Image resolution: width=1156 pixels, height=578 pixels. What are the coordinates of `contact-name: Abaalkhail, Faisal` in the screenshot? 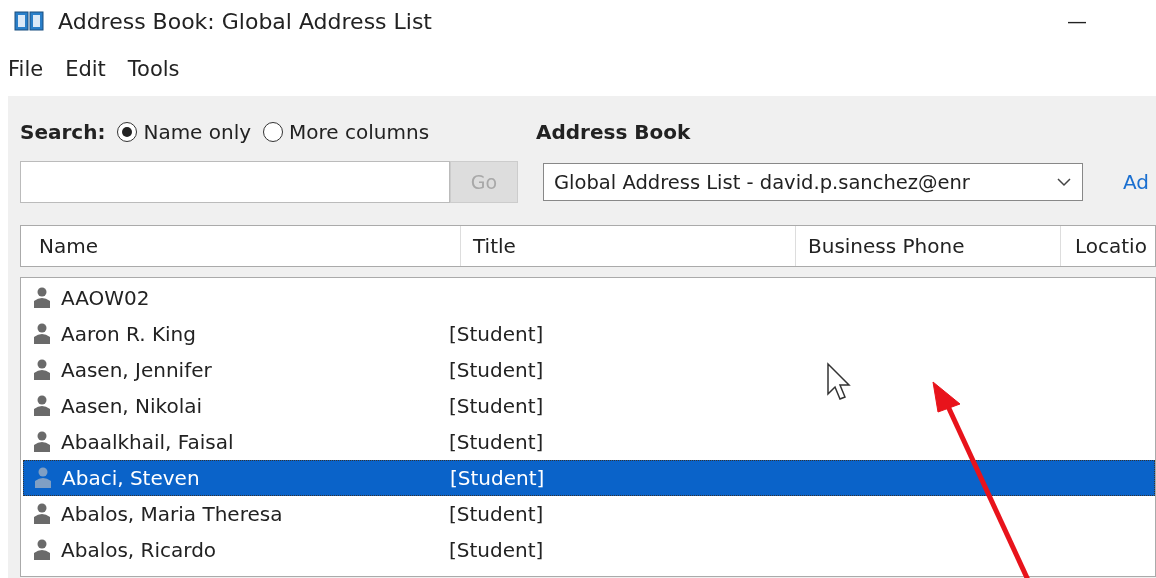 It's located at (255, 442).